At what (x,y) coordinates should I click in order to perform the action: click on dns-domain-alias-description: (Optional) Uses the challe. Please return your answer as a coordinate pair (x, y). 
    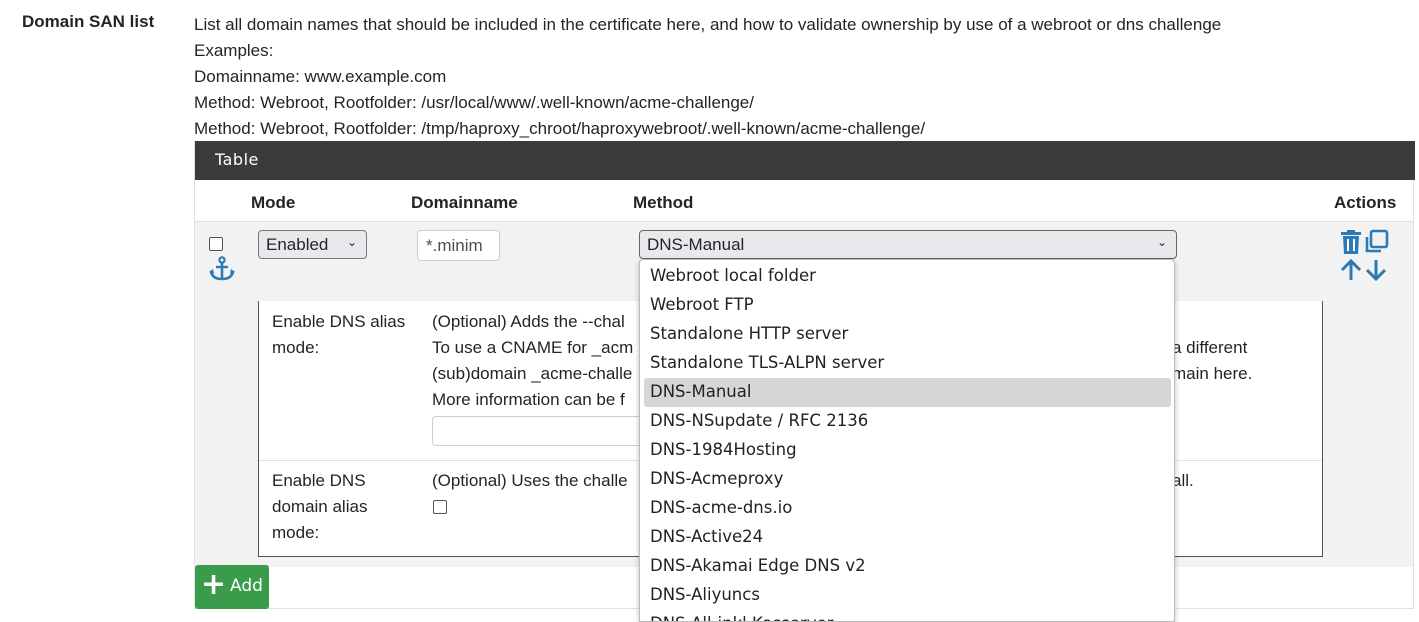
    Looking at the image, I should click on (530, 480).